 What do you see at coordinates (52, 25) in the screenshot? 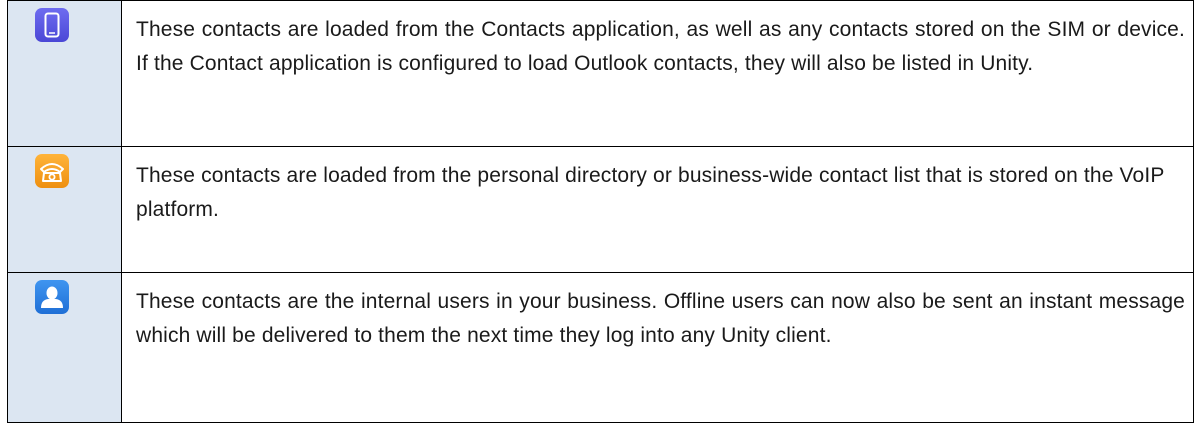
I see `mobile-phone-icon` at bounding box center [52, 25].